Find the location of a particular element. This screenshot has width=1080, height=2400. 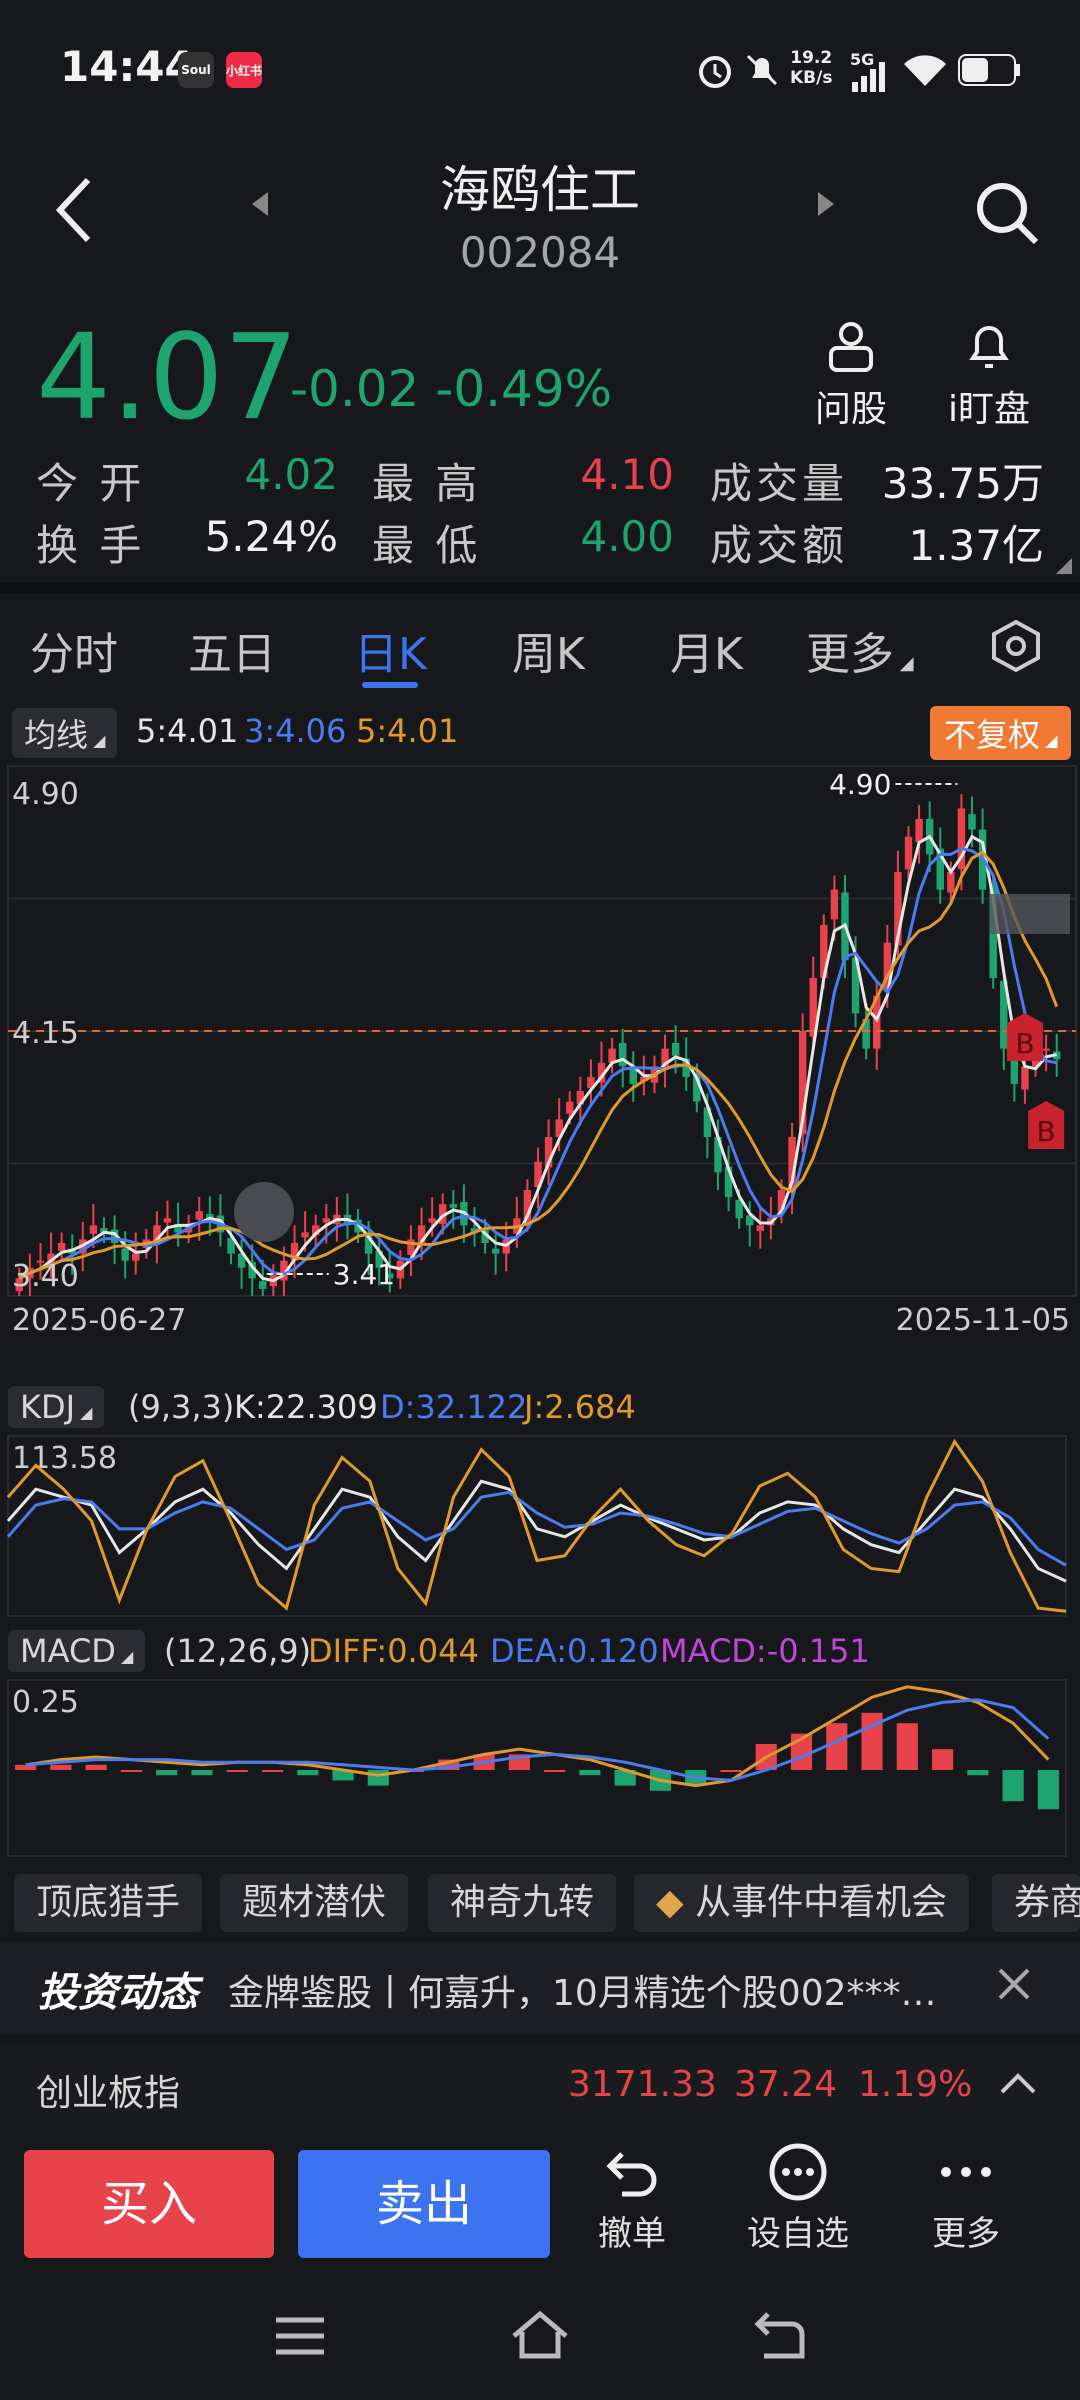

kdj-k-line is located at coordinates (536, 1531).